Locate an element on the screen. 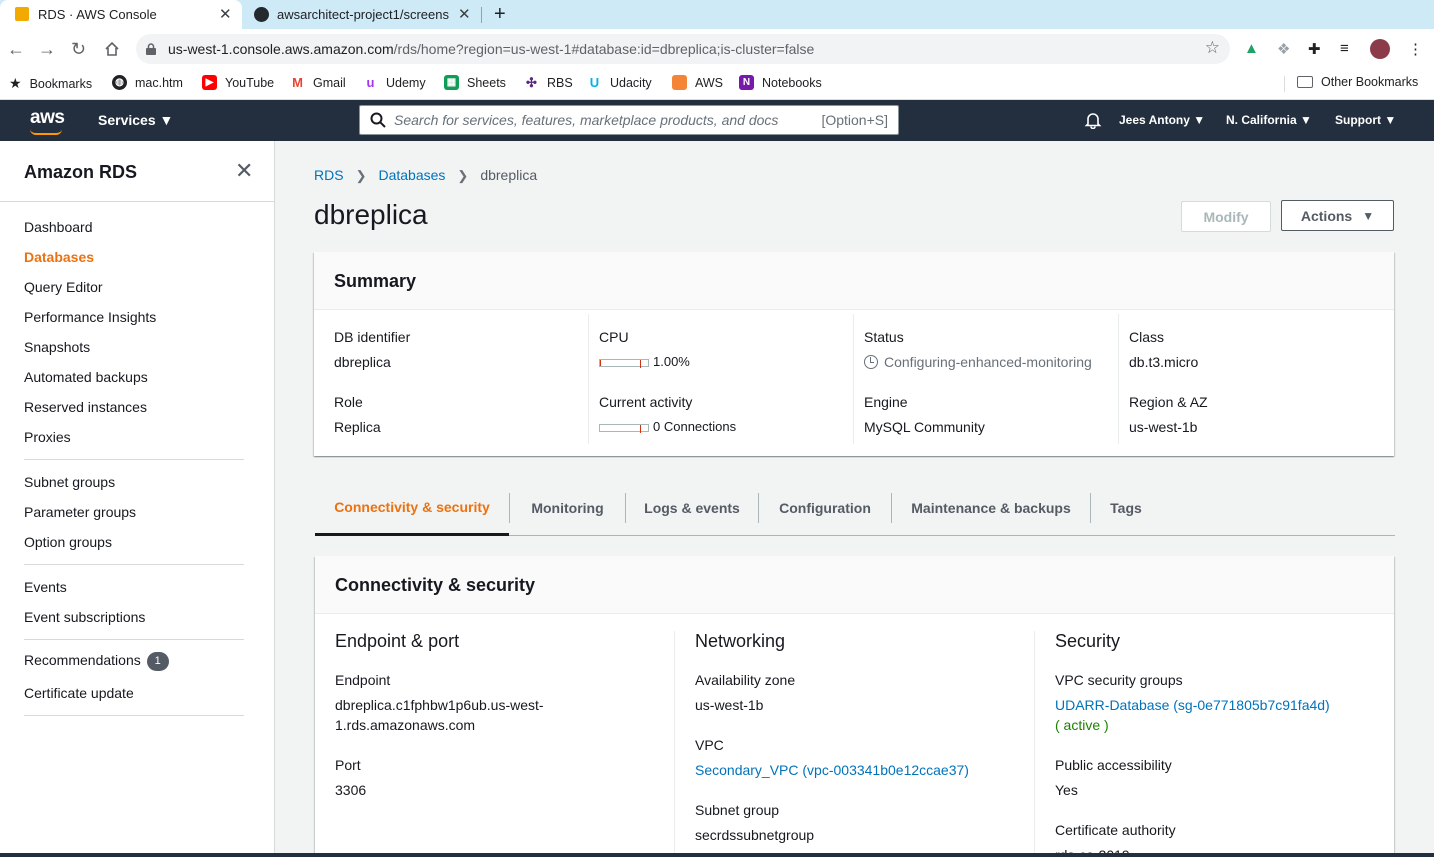 The image size is (1434, 857). browser-tab-github: awsarchitect-project1/screenshots ✕ is located at coordinates (362, 14).